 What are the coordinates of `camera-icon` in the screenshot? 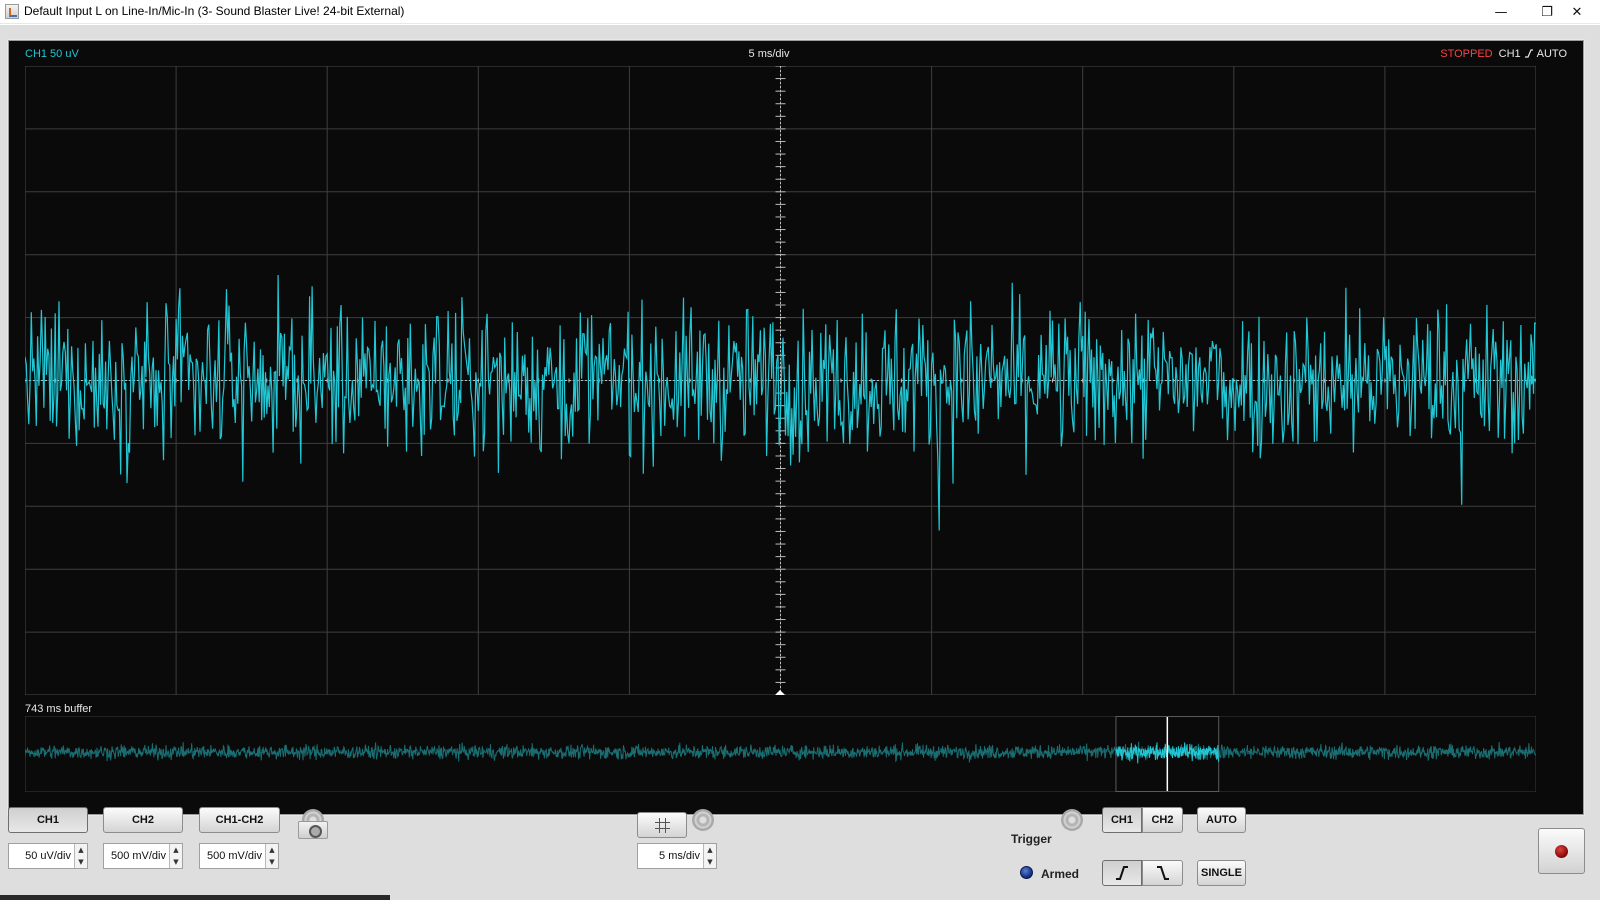 It's located at (313, 830).